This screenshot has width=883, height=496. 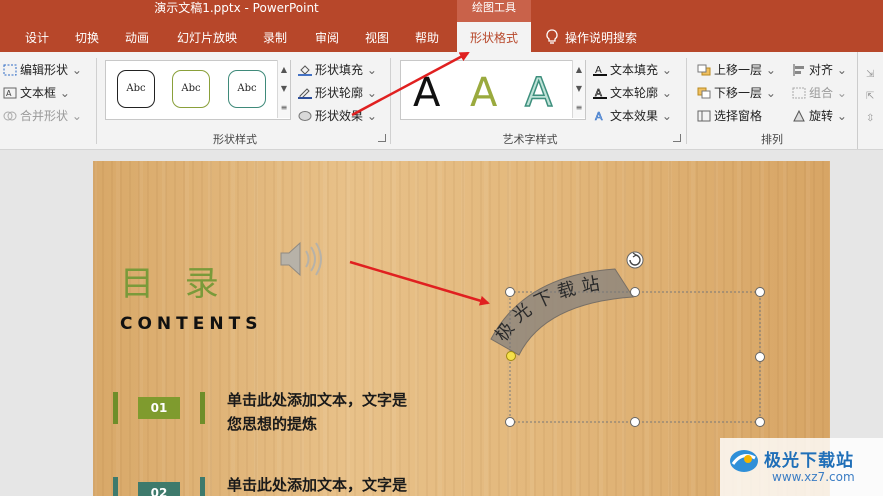 What do you see at coordinates (283, 89) in the screenshot?
I see `shape-style-gallery-scroll: ▲ ▼ ≡` at bounding box center [283, 89].